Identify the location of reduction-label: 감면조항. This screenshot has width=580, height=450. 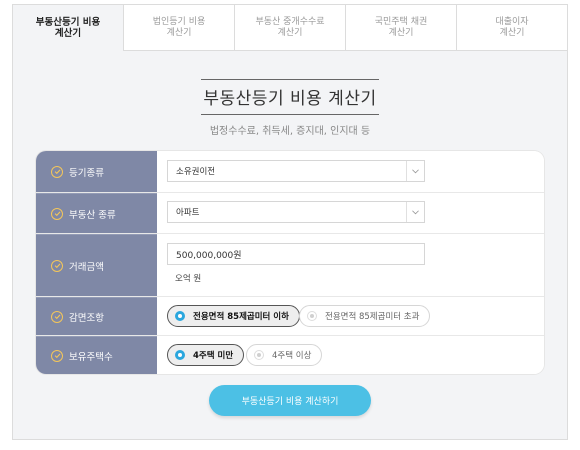
(86, 318).